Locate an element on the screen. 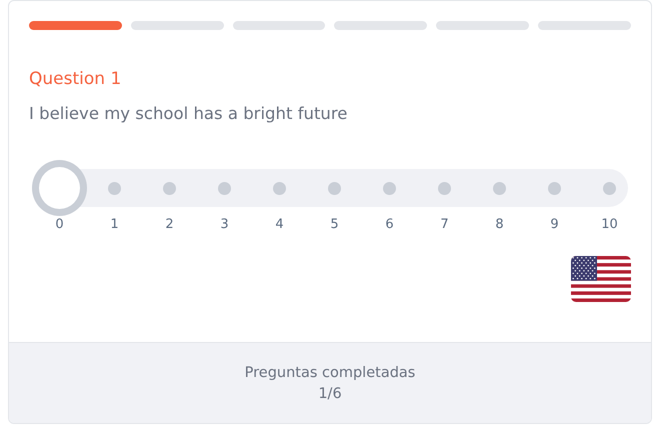 The height and width of the screenshot is (426, 660). flag-icon is located at coordinates (601, 279).